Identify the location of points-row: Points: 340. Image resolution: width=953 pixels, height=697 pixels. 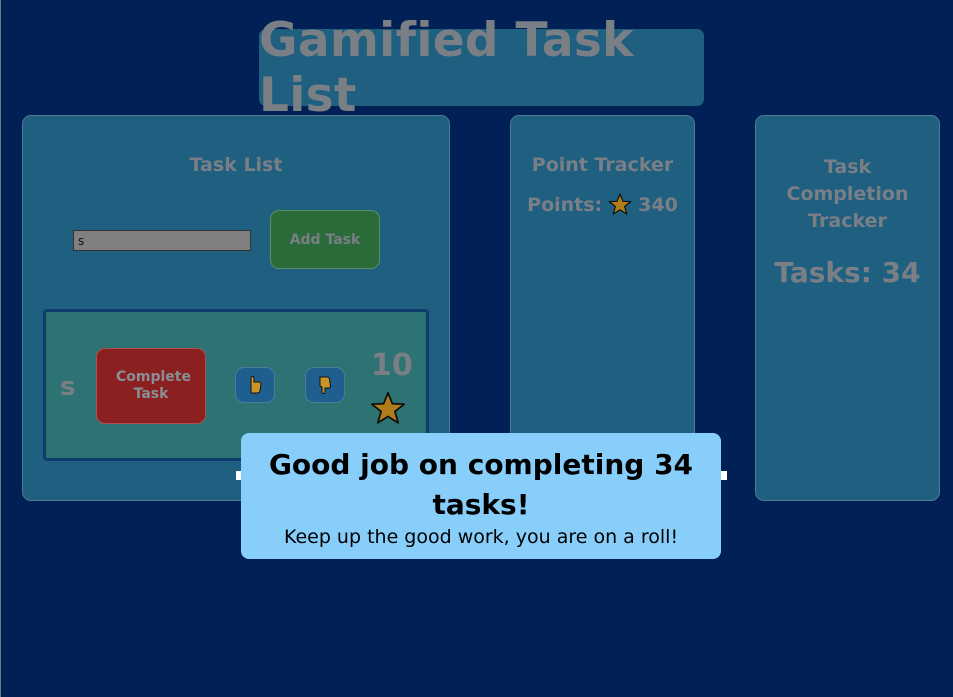
(602, 204).